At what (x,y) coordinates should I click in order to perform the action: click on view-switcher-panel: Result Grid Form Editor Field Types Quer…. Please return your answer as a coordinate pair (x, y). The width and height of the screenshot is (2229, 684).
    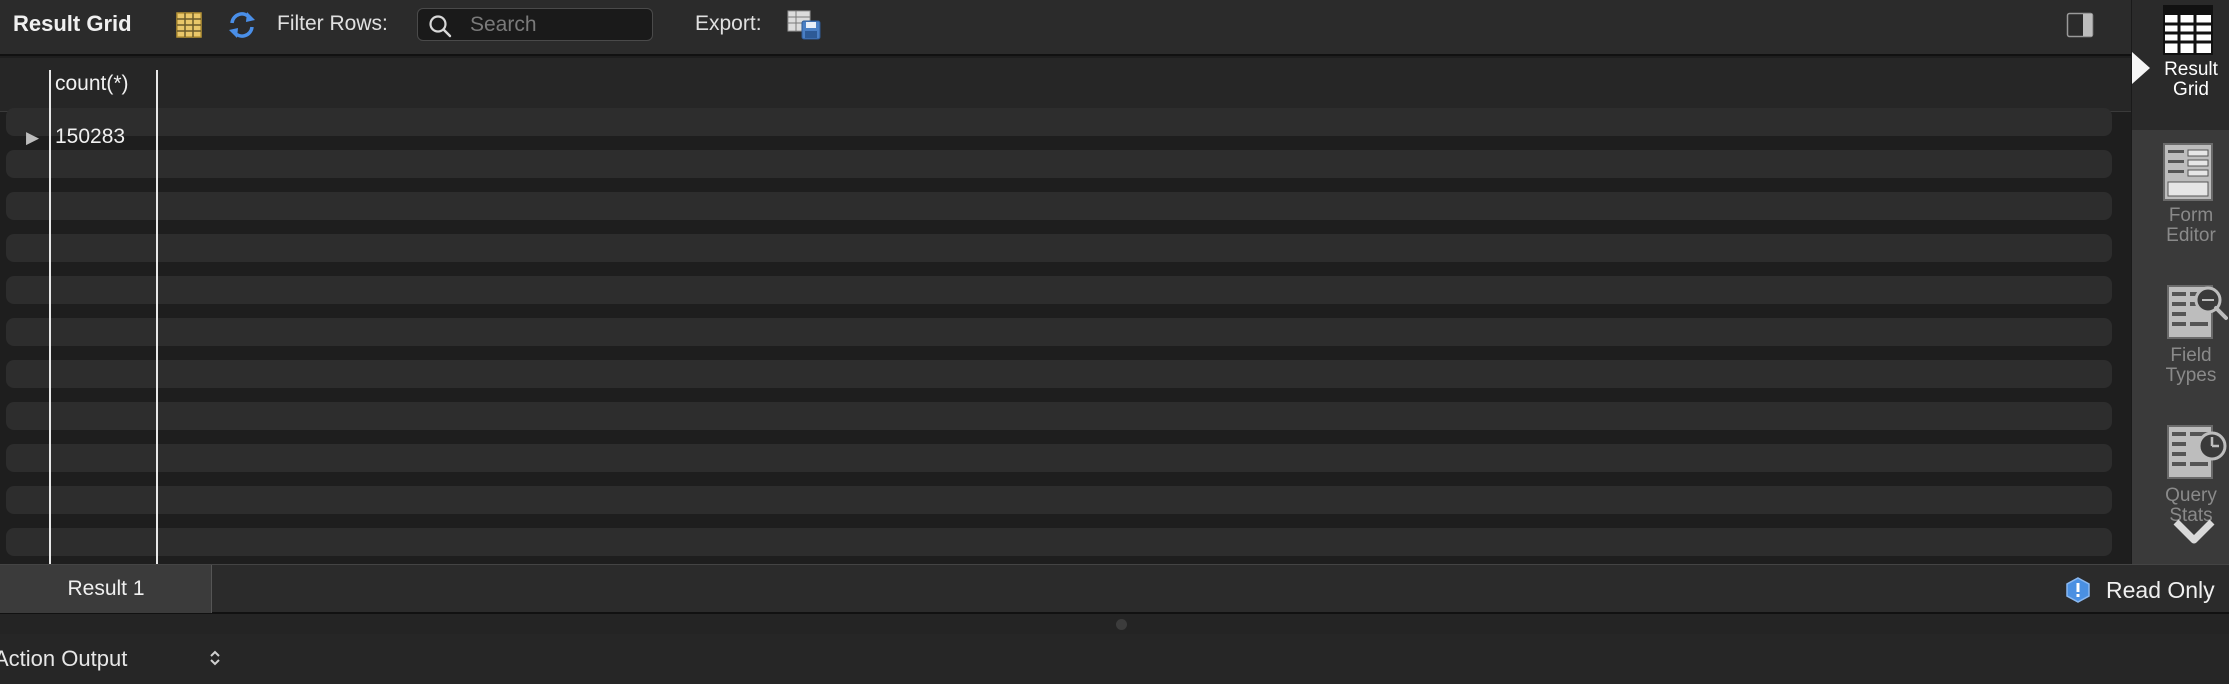
    Looking at the image, I should click on (2180, 282).